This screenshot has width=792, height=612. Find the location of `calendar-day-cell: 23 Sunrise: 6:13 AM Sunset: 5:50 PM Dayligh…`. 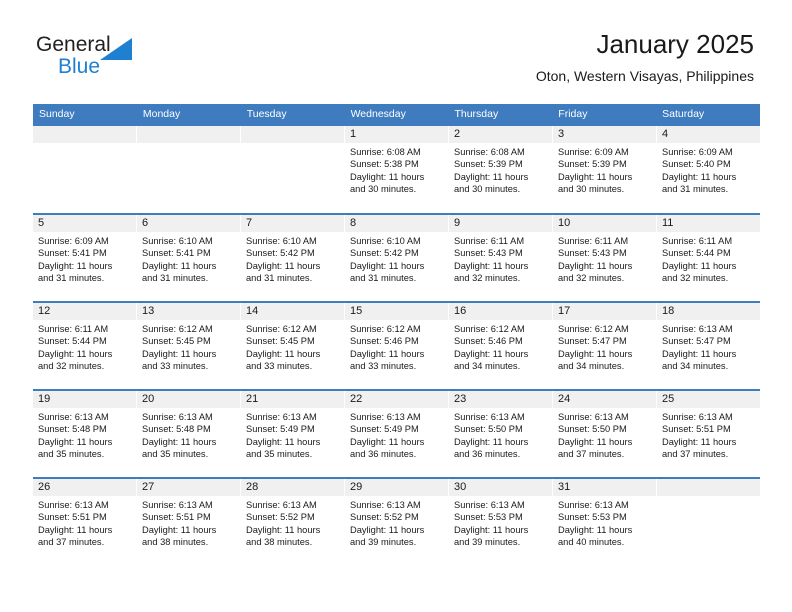

calendar-day-cell: 23 Sunrise: 6:13 AM Sunset: 5:50 PM Dayligh… is located at coordinates (500, 434).